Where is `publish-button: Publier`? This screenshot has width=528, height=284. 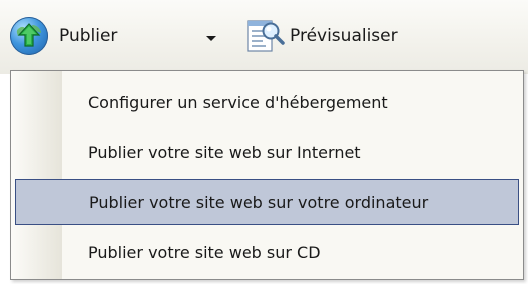 publish-button: Publier is located at coordinates (135, 36).